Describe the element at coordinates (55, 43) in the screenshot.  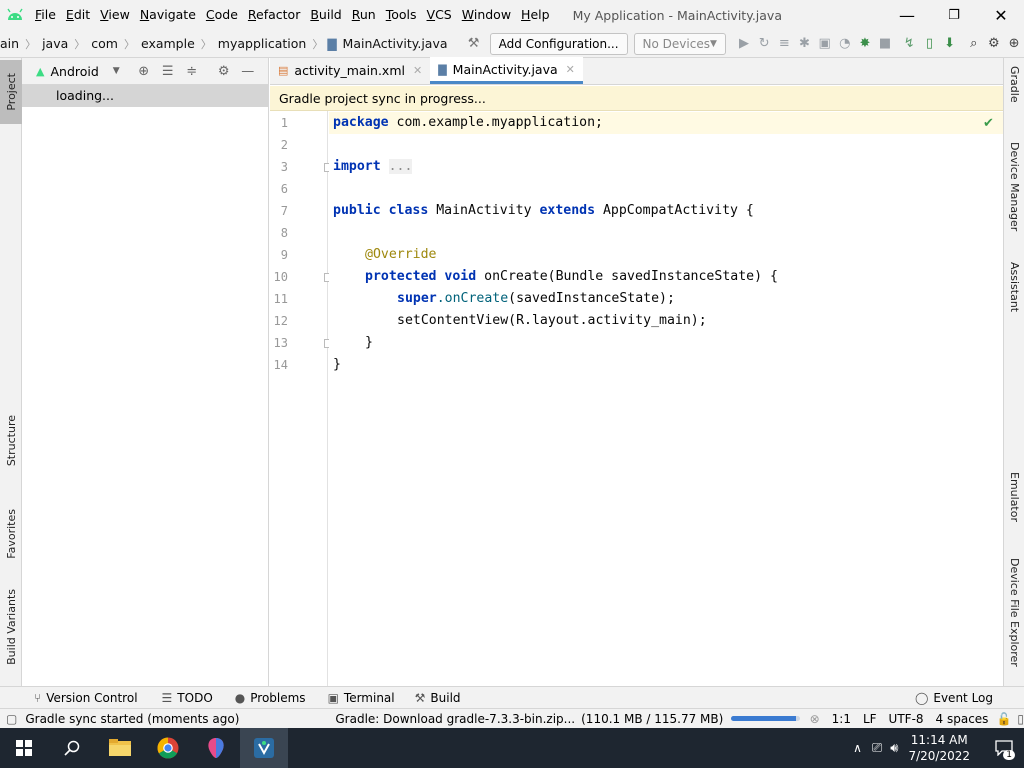
I see `breadcrumb-java: java` at that location.